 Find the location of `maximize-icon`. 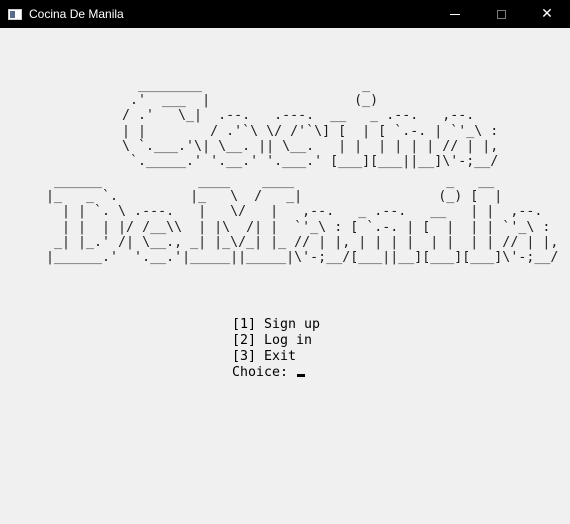

maximize-icon is located at coordinates (501, 14).